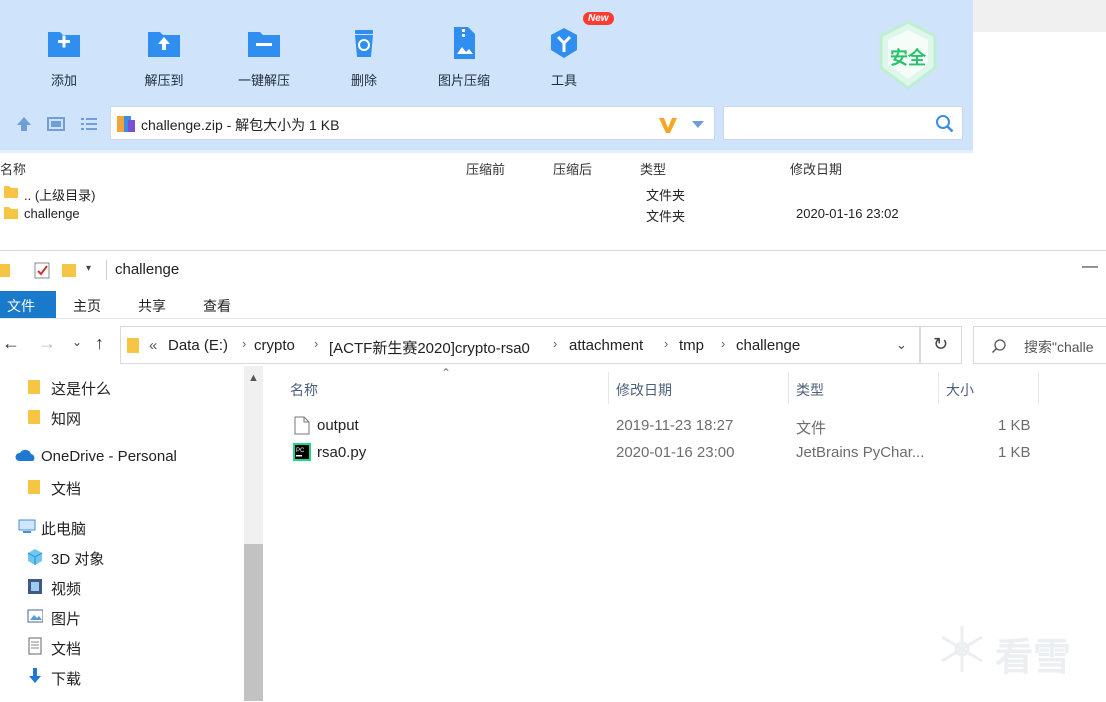  What do you see at coordinates (35, 616) in the screenshot?
I see `pictures-icon` at bounding box center [35, 616].